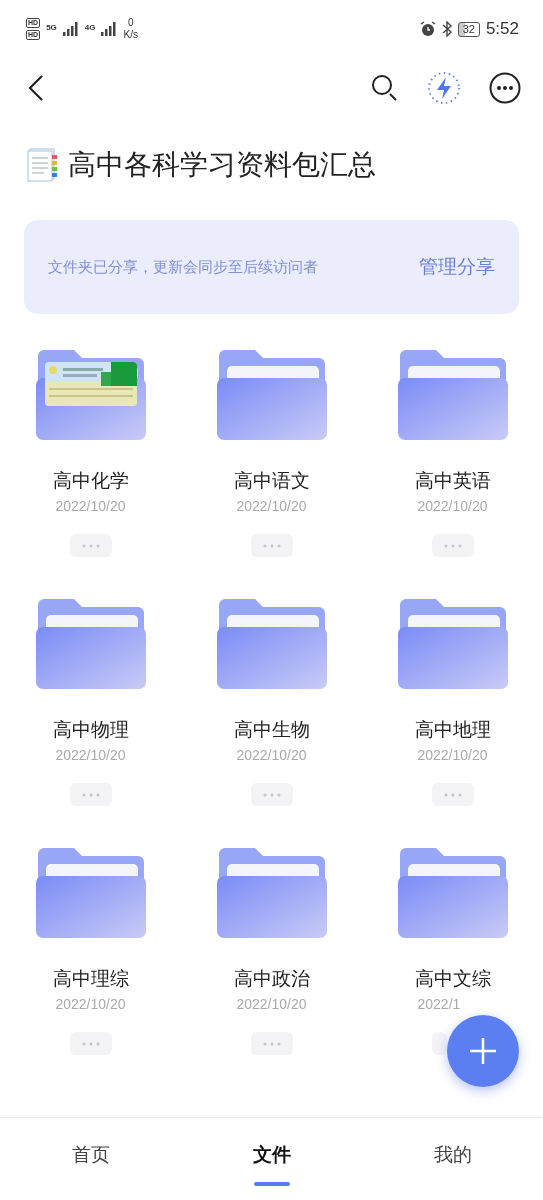 The width and height of the screenshot is (543, 1200). Describe the element at coordinates (271, 730) in the screenshot. I see `folder-name: 高中生物` at that location.